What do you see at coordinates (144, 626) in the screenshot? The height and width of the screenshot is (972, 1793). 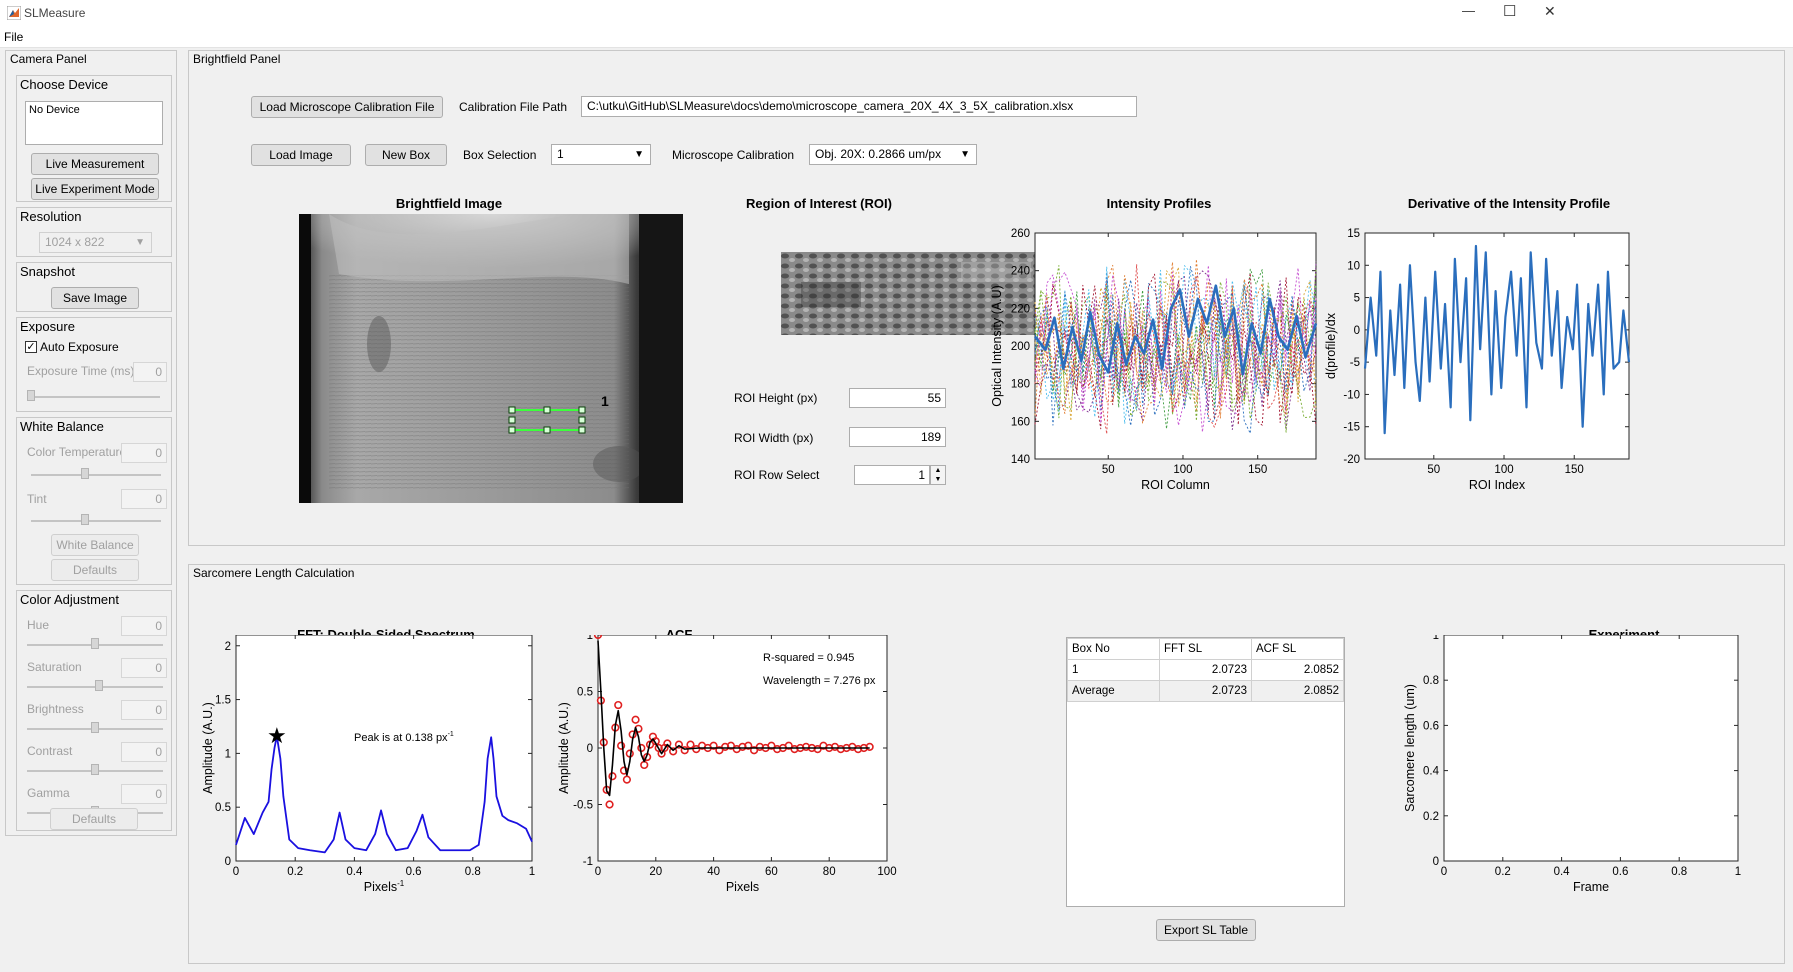 I see `hue-field: 0` at bounding box center [144, 626].